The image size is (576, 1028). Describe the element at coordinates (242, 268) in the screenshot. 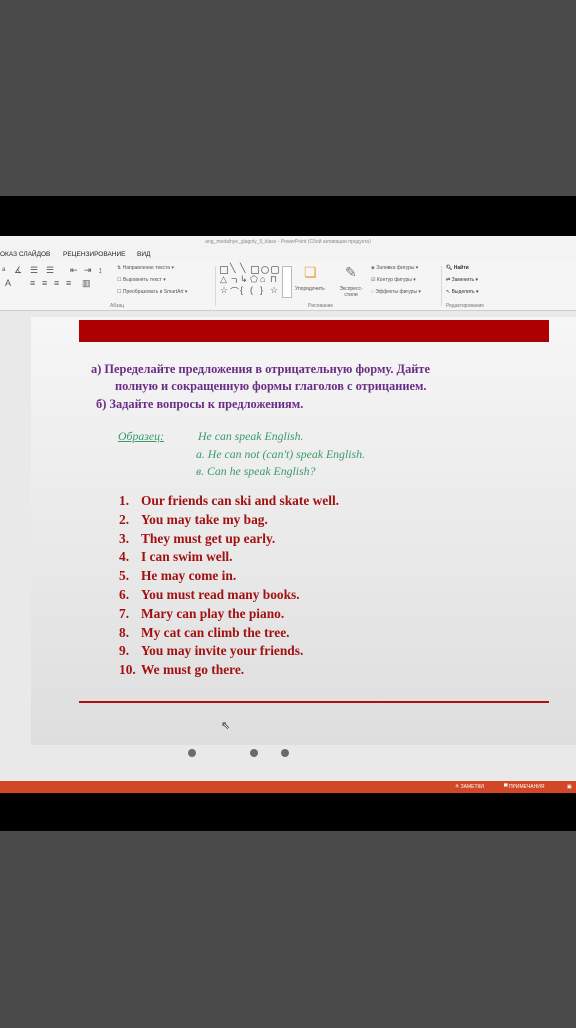

I see `shape-arrow-icon: ╲` at that location.